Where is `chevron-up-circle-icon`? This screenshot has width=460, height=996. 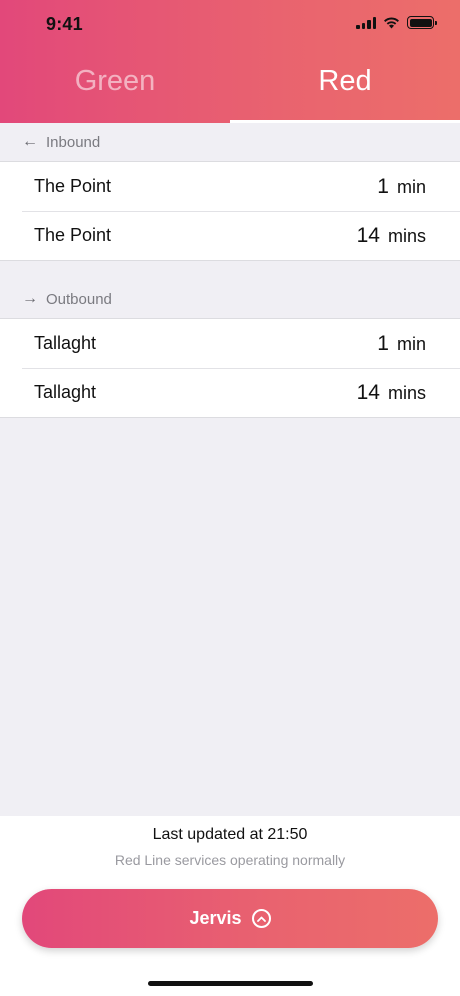 chevron-up-circle-icon is located at coordinates (261, 918).